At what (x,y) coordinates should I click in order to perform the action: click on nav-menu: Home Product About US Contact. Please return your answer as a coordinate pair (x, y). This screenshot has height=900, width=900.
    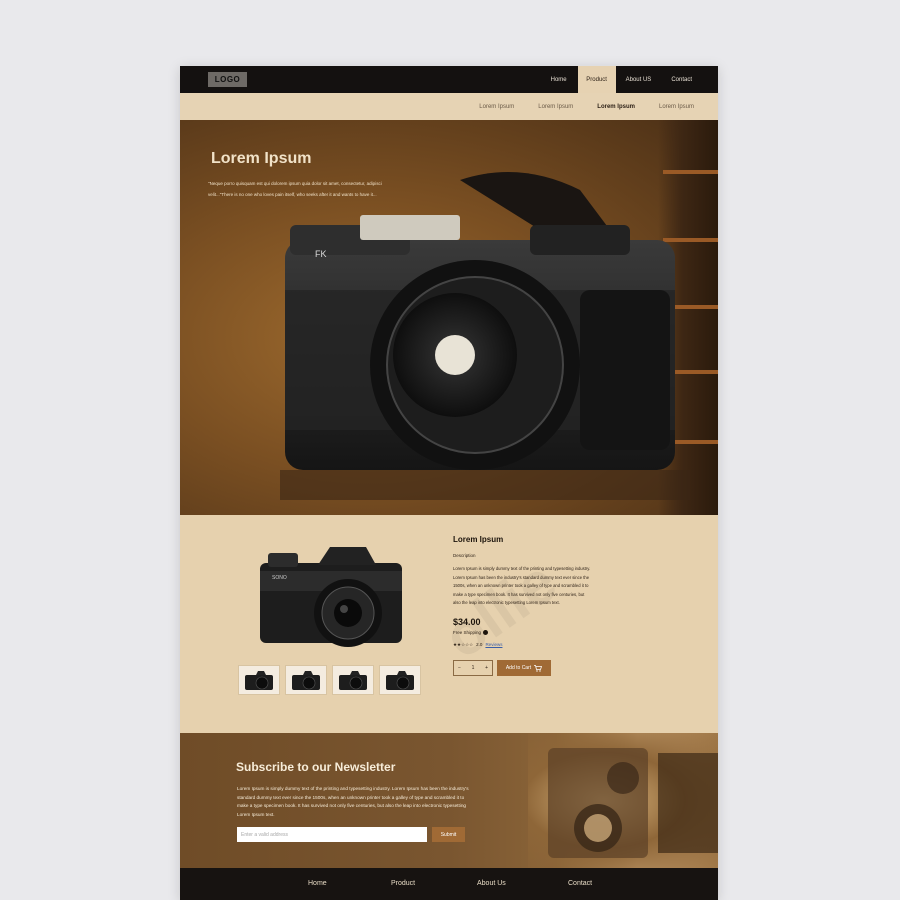
    Looking at the image, I should click on (621, 79).